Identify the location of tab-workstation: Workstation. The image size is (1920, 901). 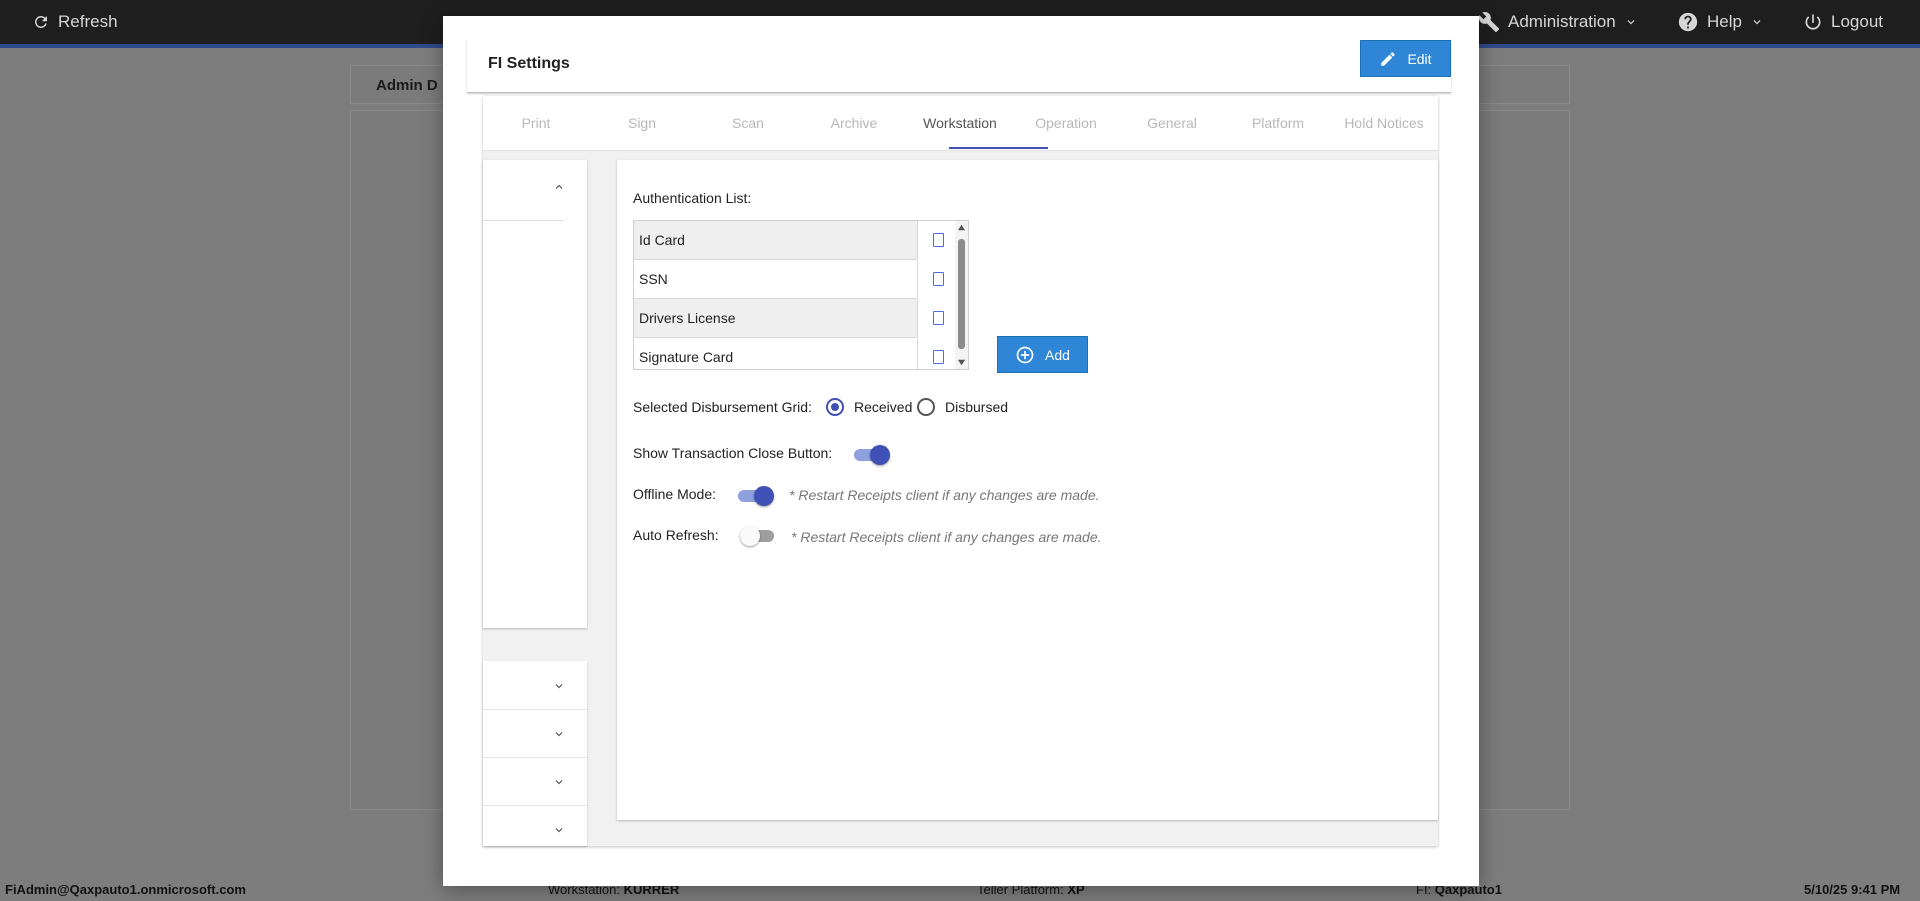
(960, 123).